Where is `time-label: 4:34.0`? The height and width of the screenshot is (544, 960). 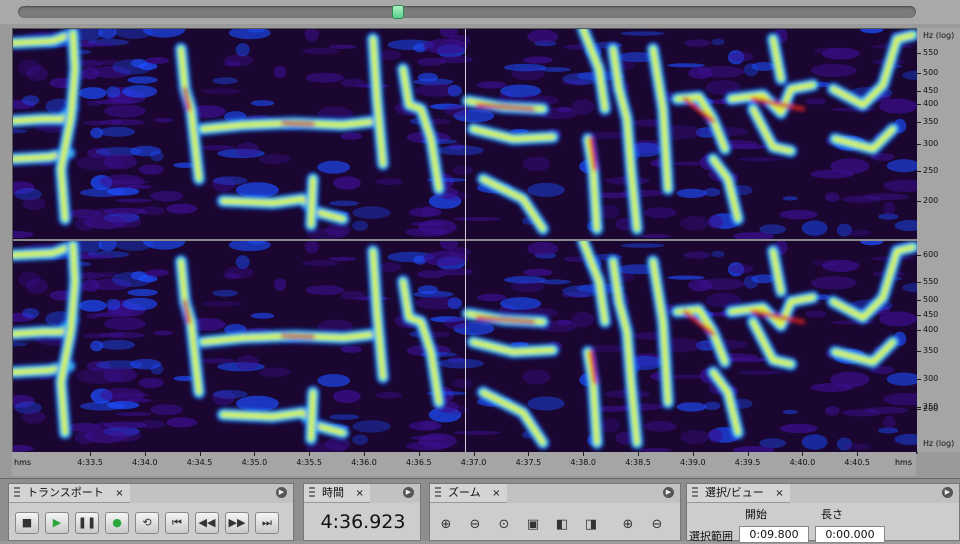
time-label: 4:34.0 is located at coordinates (144, 462).